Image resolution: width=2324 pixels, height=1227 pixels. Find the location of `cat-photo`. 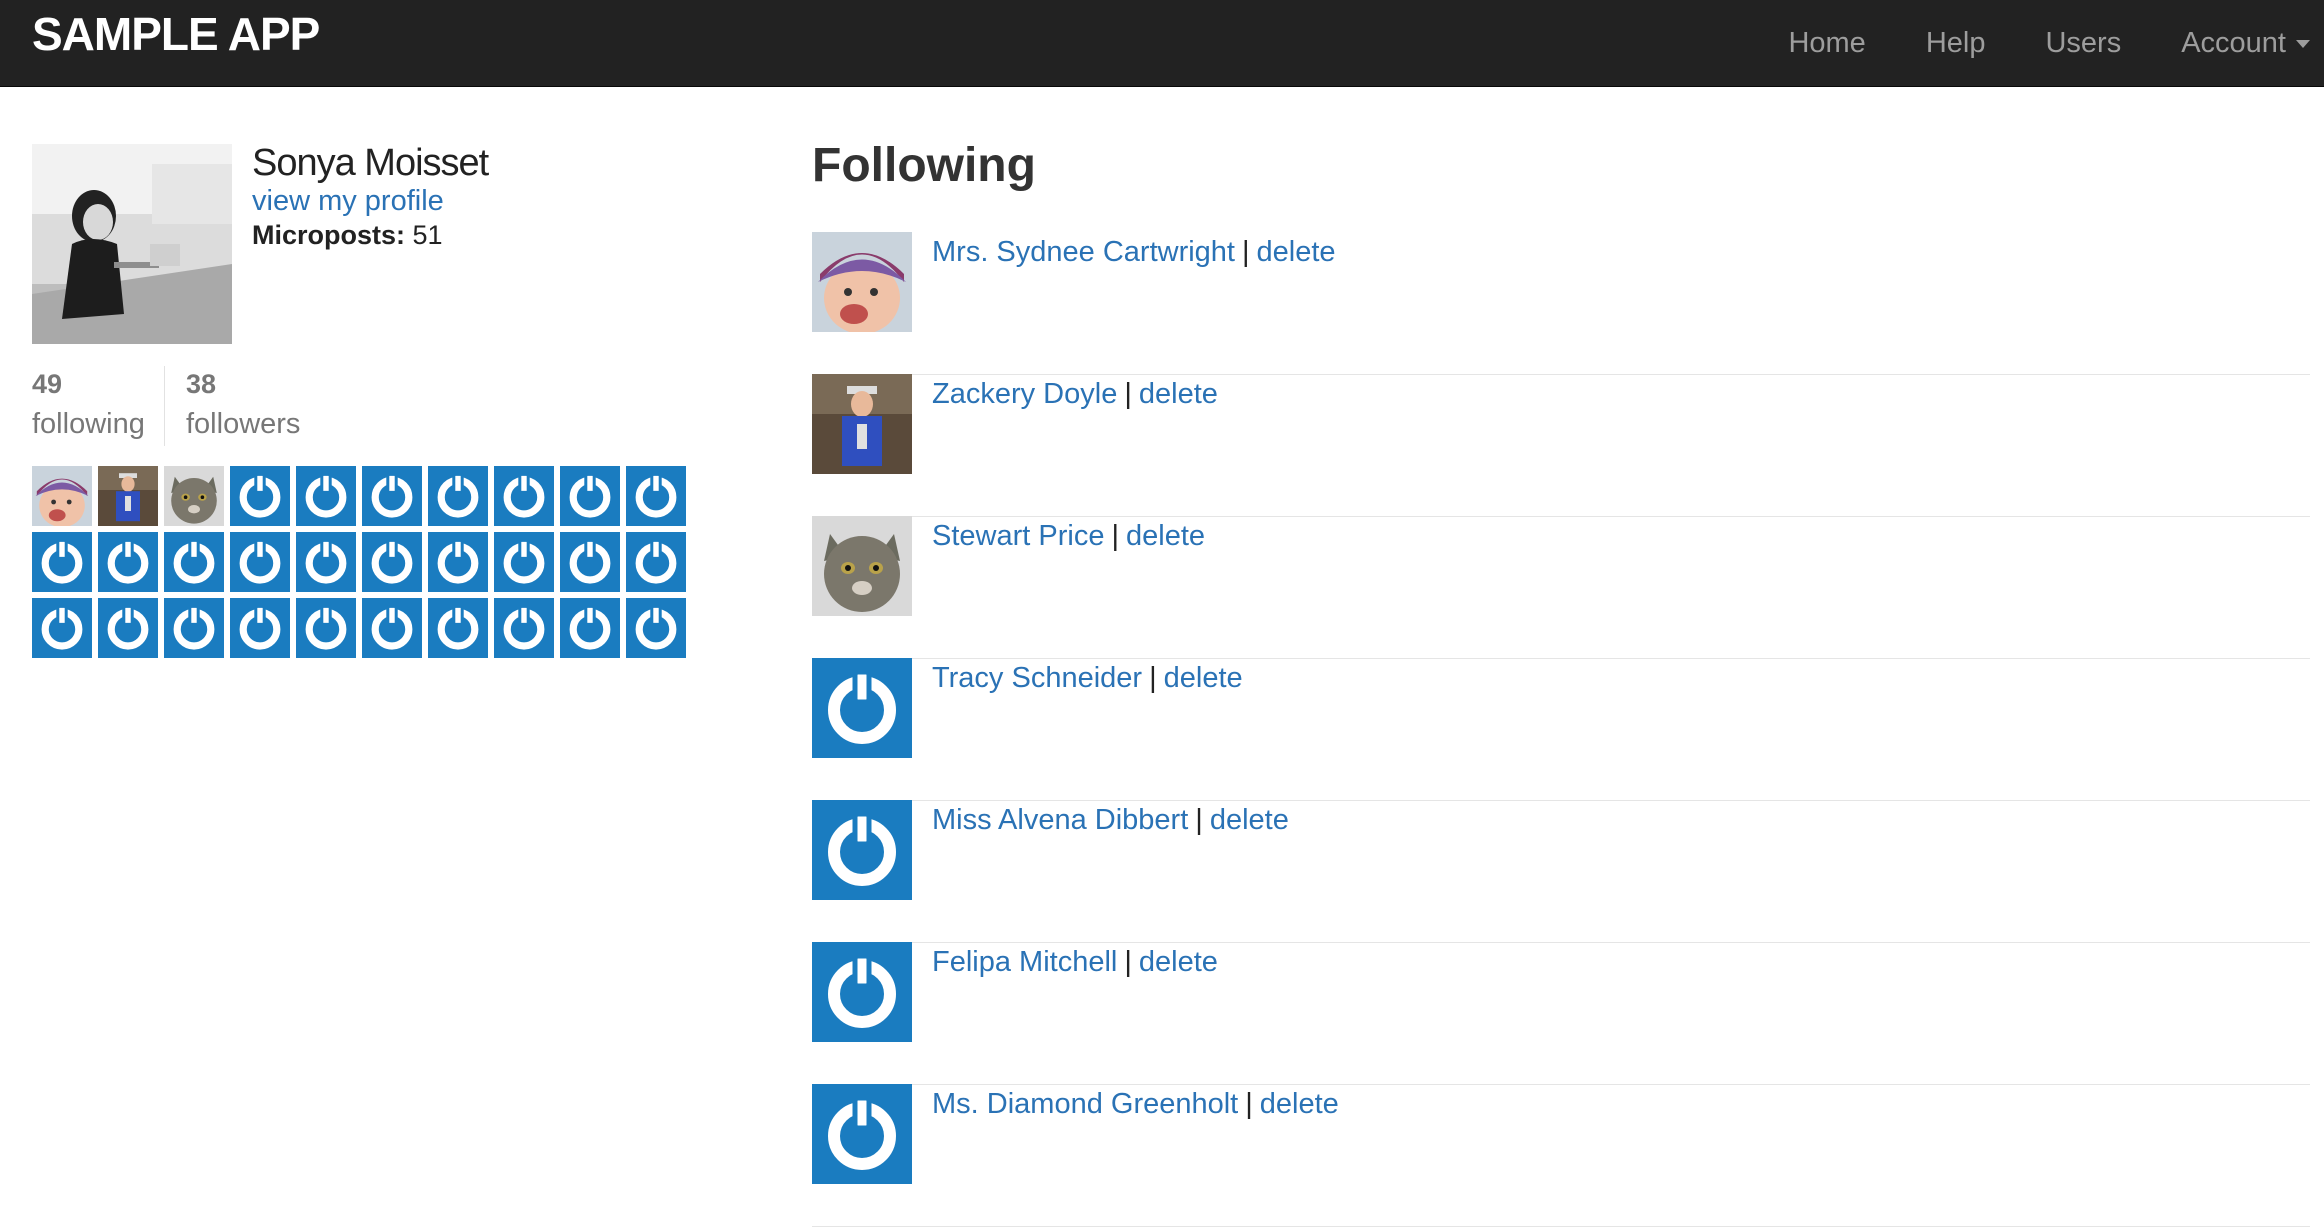

cat-photo is located at coordinates (862, 566).